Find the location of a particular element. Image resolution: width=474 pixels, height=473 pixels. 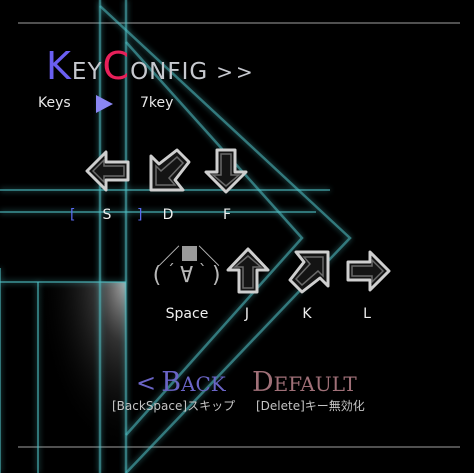

back-arrow: < is located at coordinates (146, 383).